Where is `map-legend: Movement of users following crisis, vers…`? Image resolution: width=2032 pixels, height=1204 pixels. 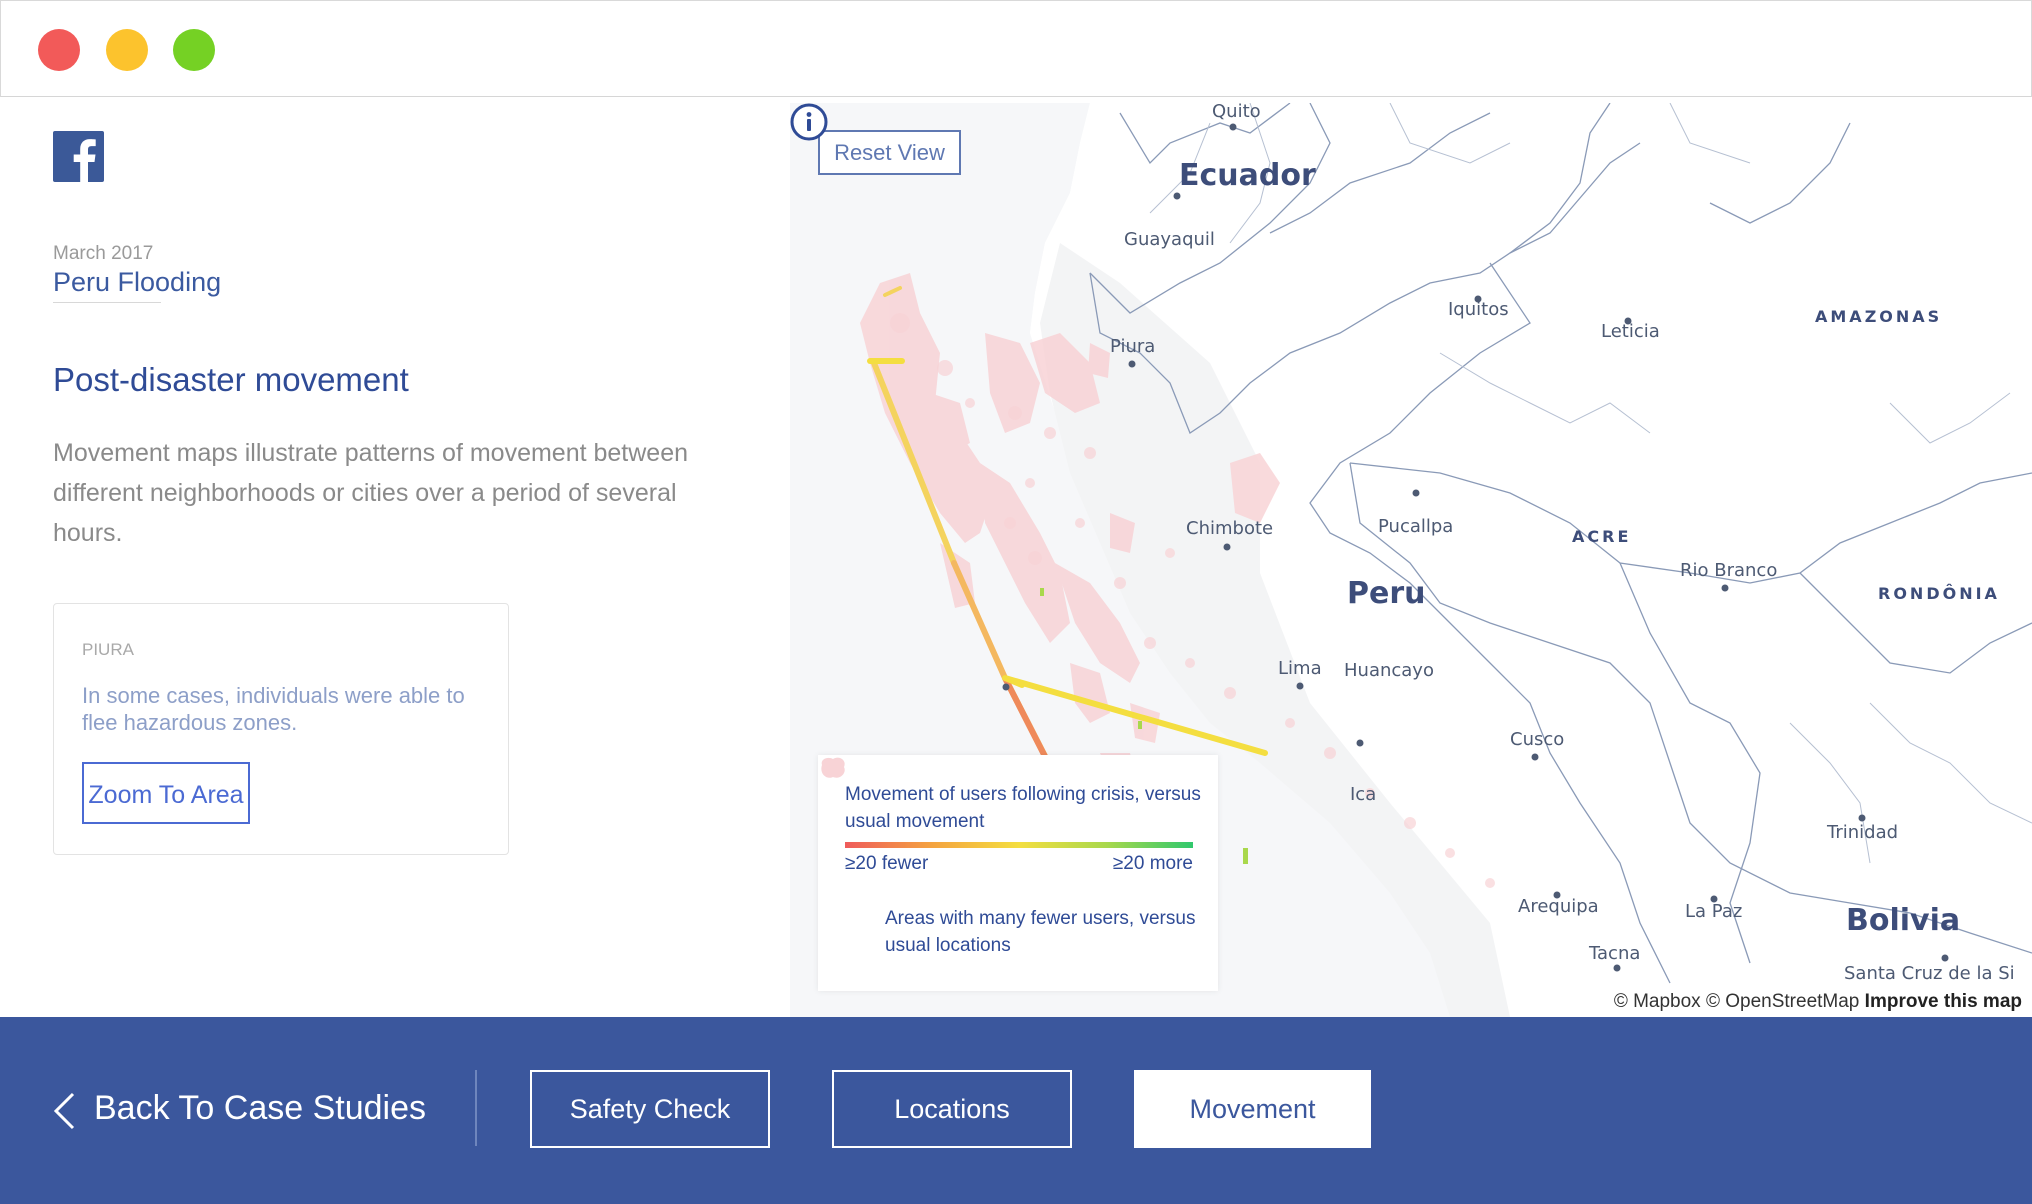
map-legend: Movement of users following crisis, vers… is located at coordinates (1018, 873).